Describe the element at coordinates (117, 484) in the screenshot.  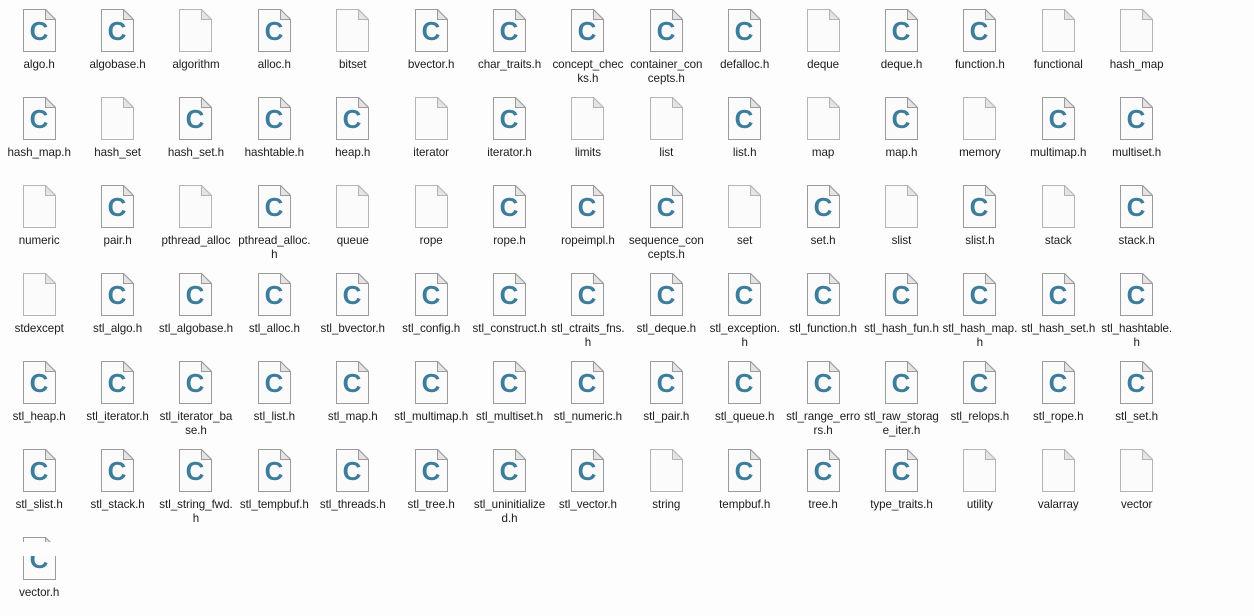
I see `file-item: Cstl_stack.h` at that location.